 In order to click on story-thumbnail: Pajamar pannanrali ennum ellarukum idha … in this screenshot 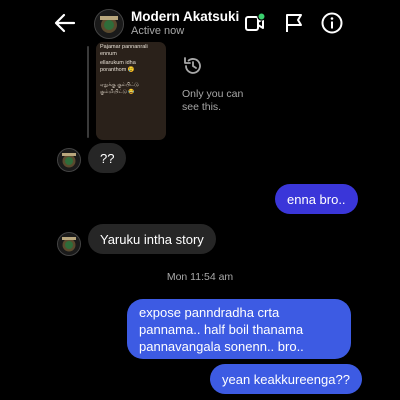, I will do `click(131, 91)`.